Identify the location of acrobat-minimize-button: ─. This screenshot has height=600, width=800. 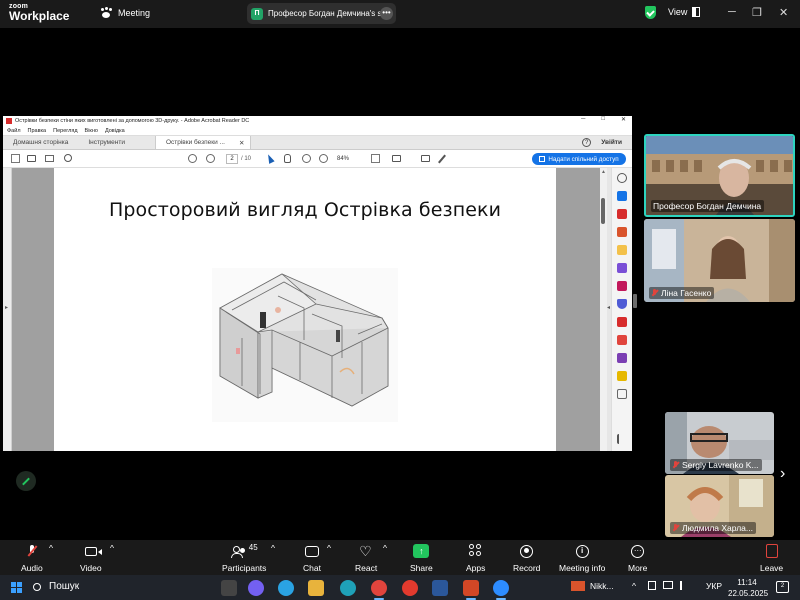
(583, 119).